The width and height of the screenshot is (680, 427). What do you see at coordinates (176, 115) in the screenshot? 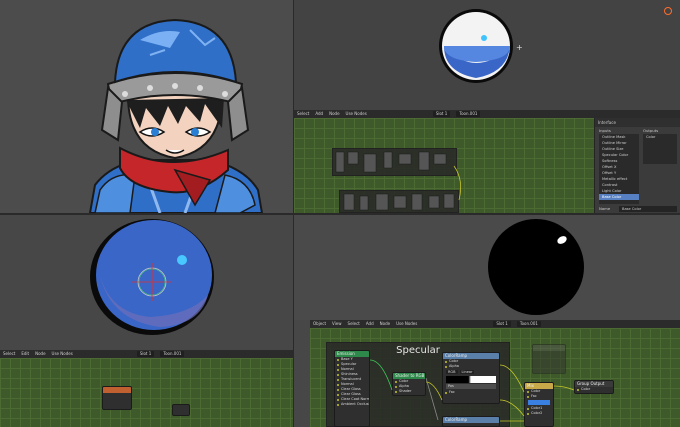
I see `character-illustration` at bounding box center [176, 115].